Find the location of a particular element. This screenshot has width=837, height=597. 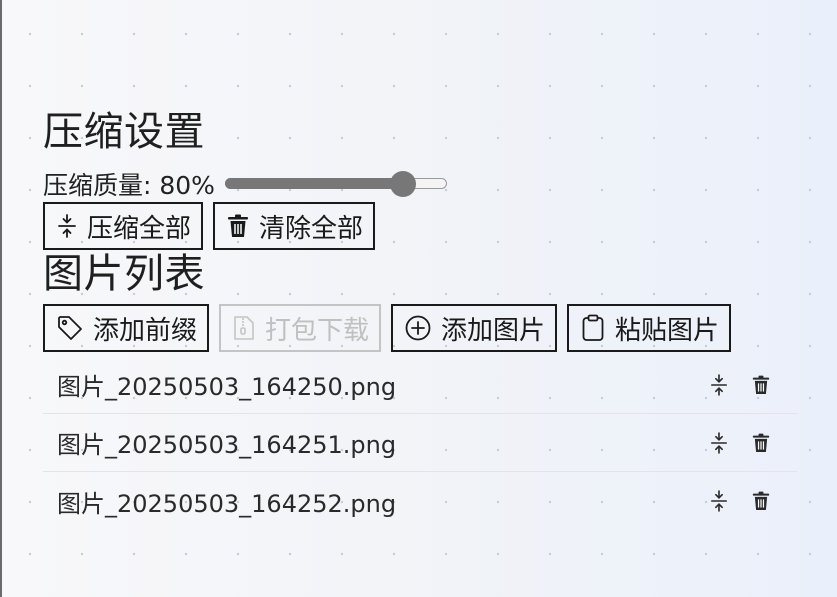

compress-all-button: 压缩全部 is located at coordinates (123, 226).